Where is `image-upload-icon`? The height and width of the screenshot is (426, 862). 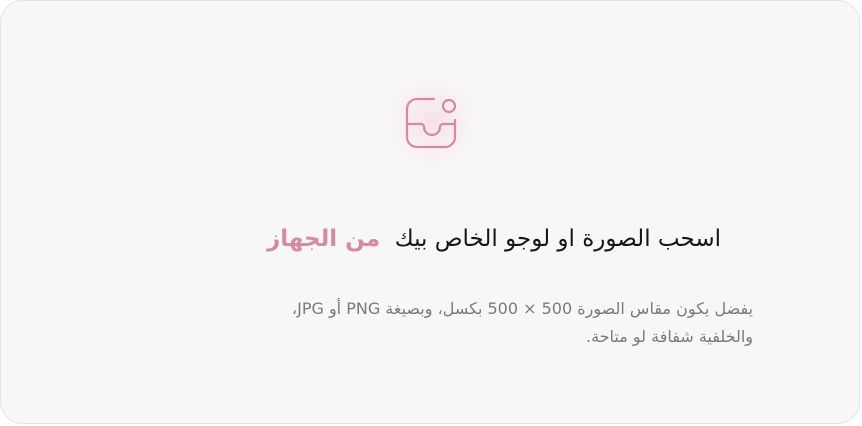 image-upload-icon is located at coordinates (431, 123).